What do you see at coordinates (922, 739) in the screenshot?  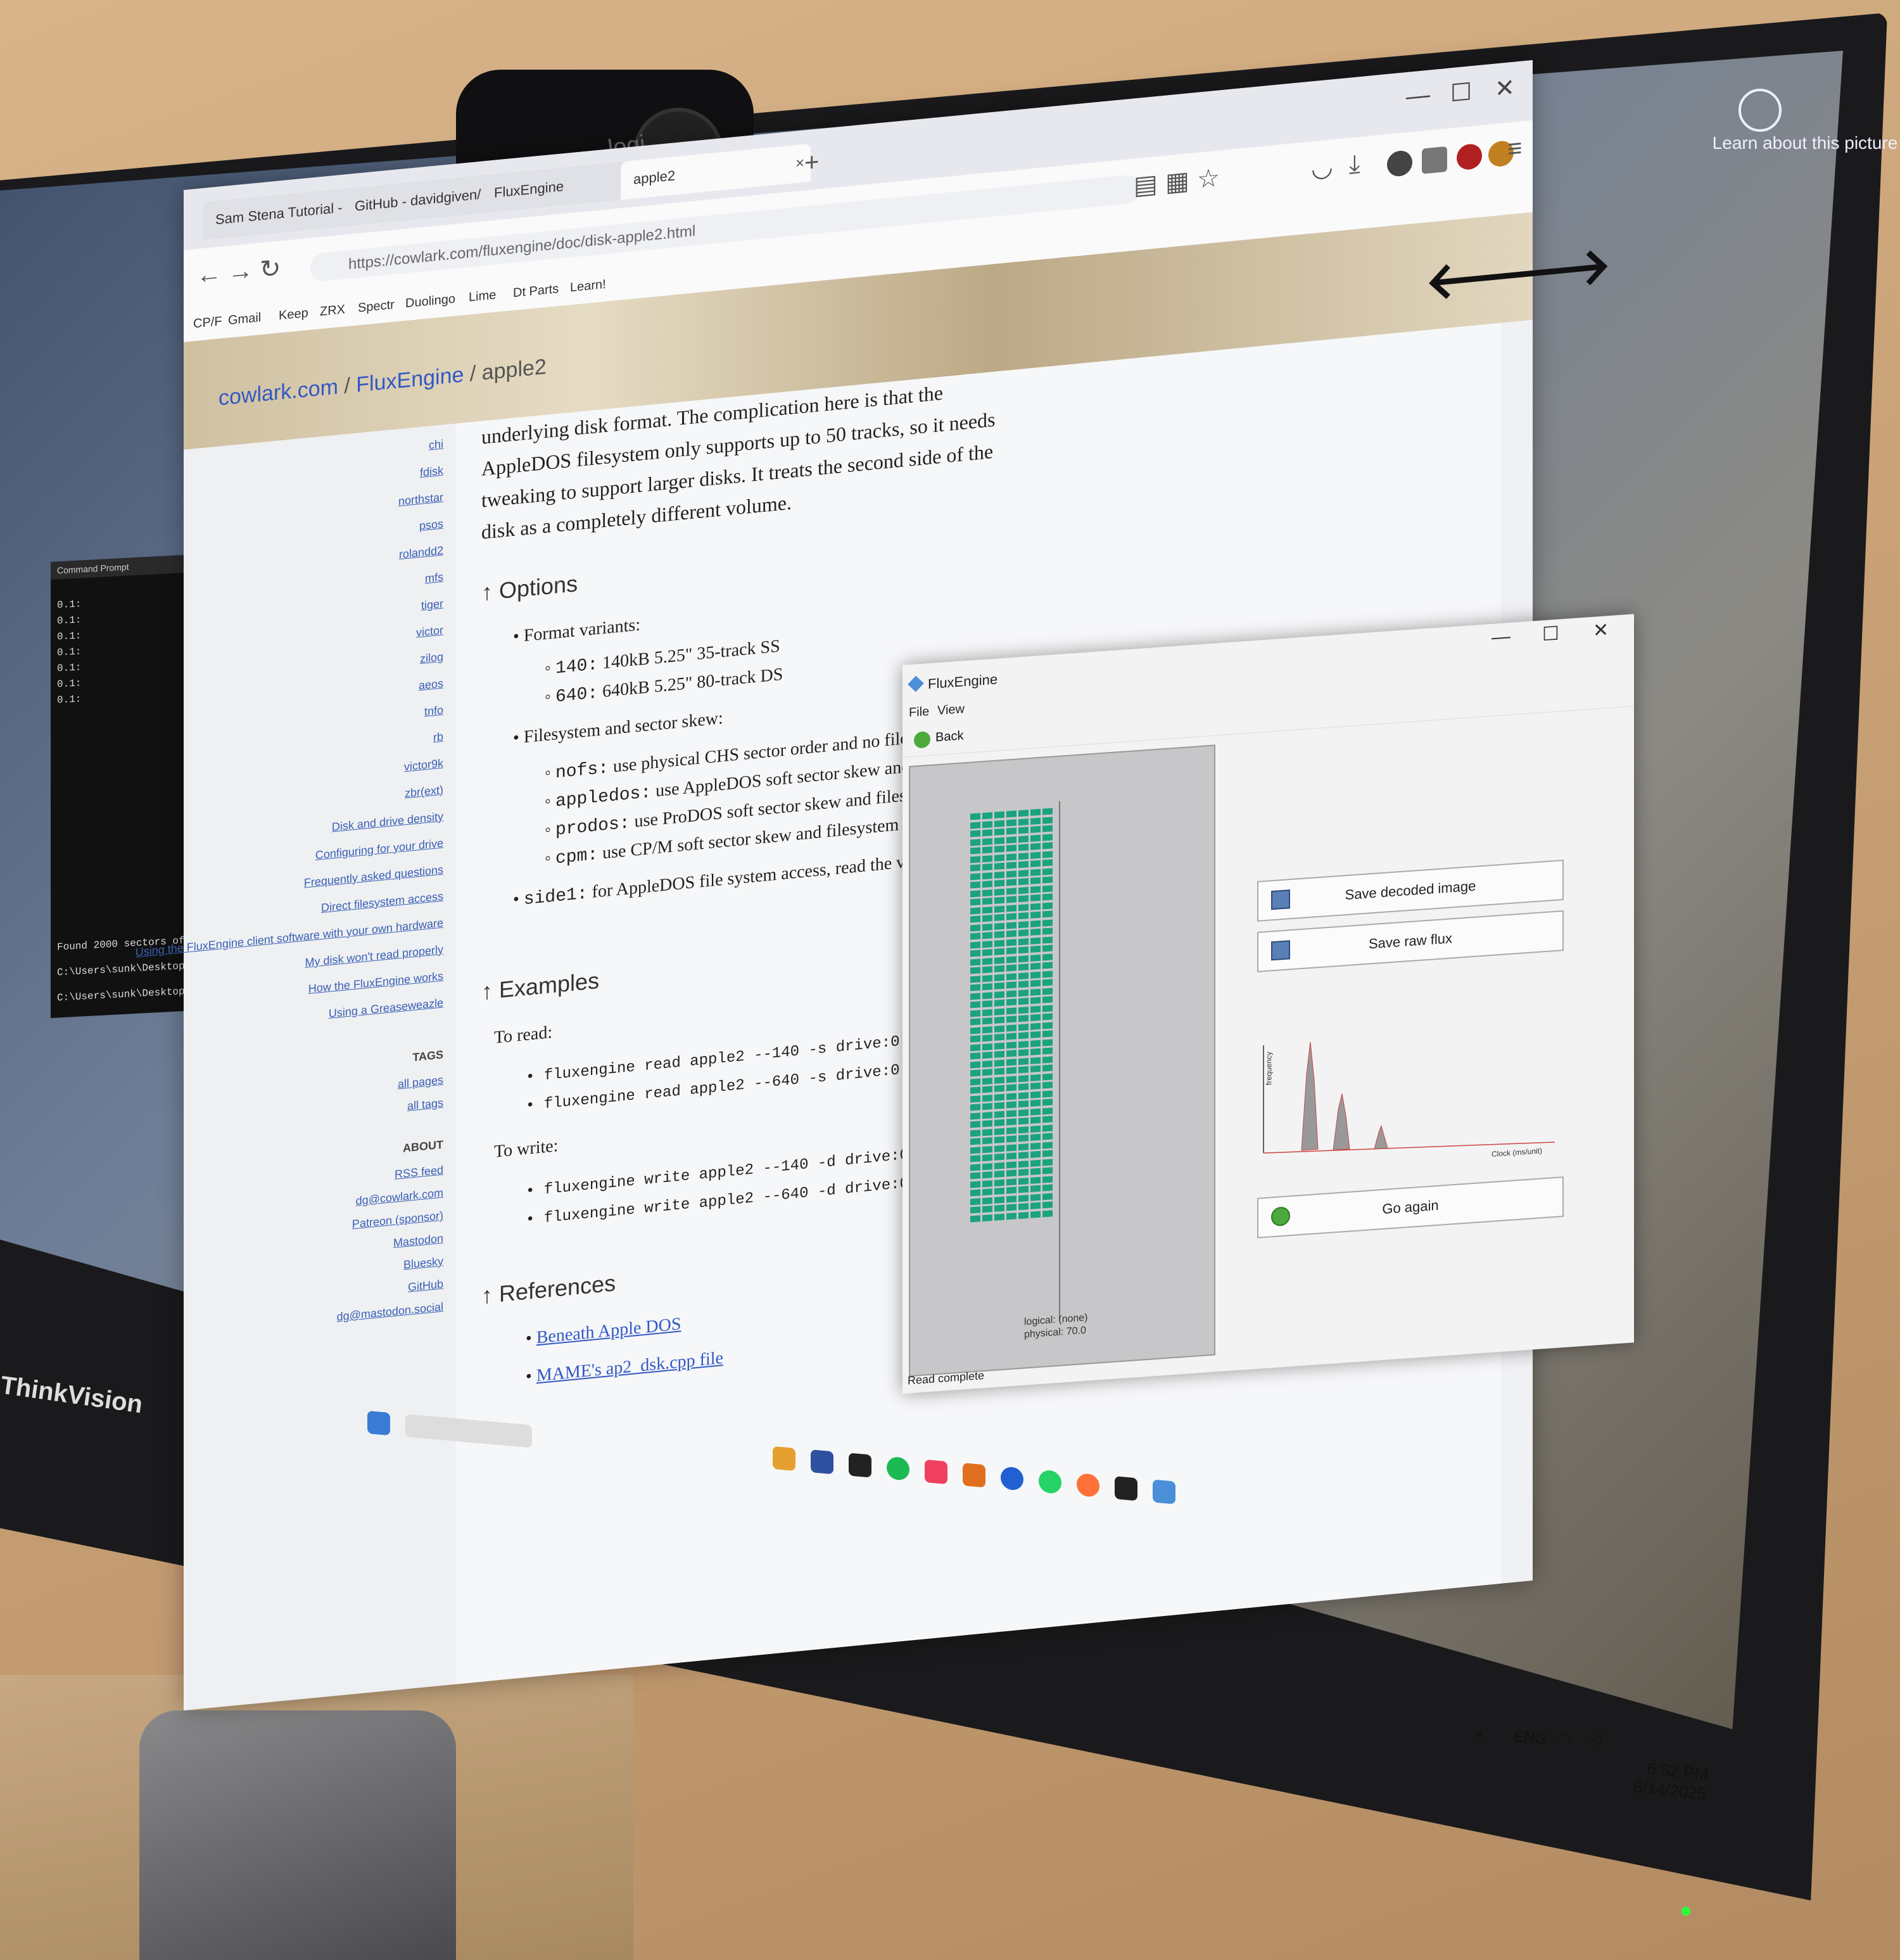 I see `back-arrow-icon` at bounding box center [922, 739].